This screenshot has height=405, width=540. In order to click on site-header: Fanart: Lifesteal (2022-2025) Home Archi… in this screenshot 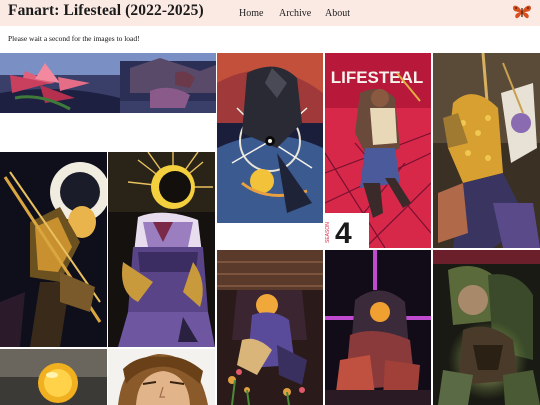, I will do `click(270, 13)`.